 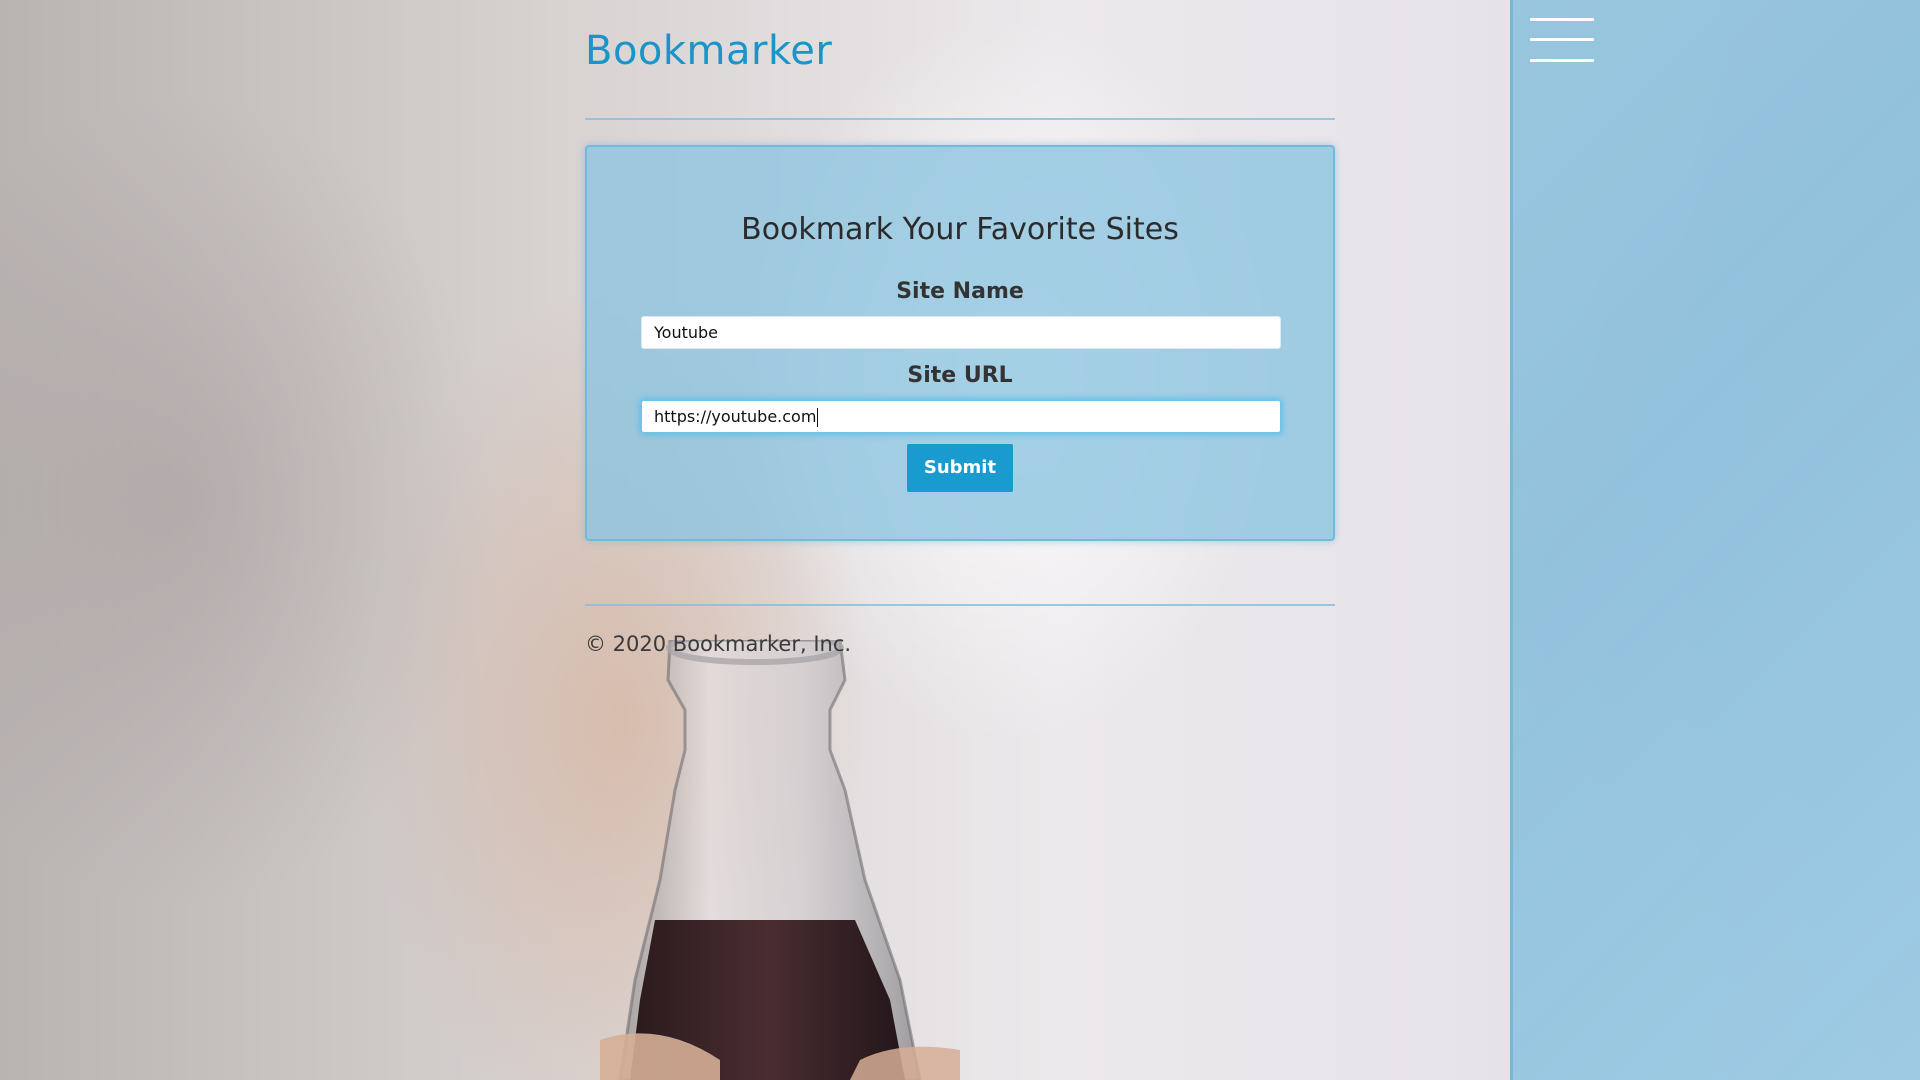 I want to click on form-heading: Bookmark Your Favorite Sites, so click(x=960, y=229).